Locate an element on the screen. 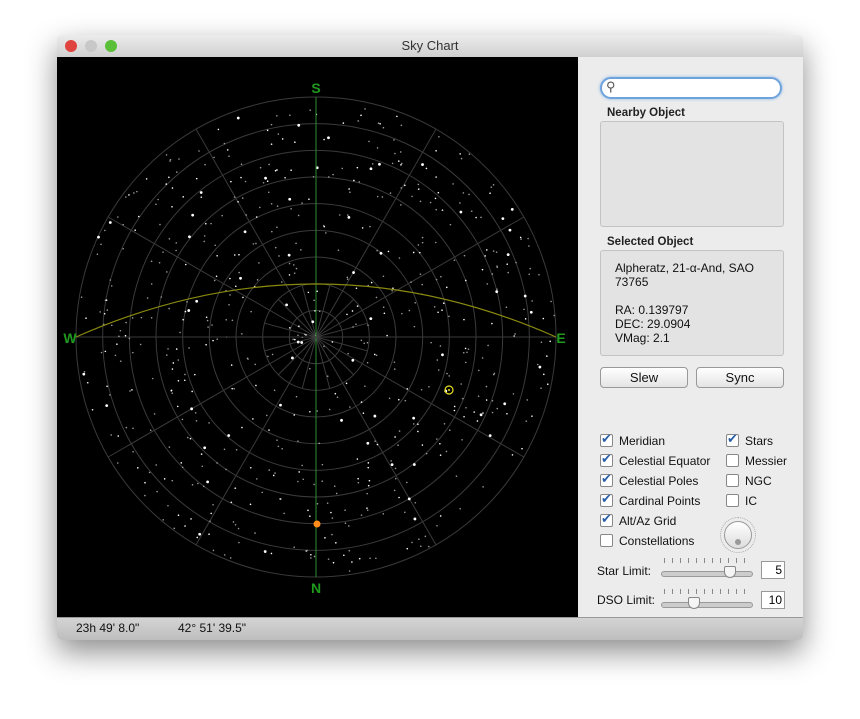 This screenshot has height=719, width=860. checkbox-cardinal-points: Cardinal Points is located at coordinates (650, 500).